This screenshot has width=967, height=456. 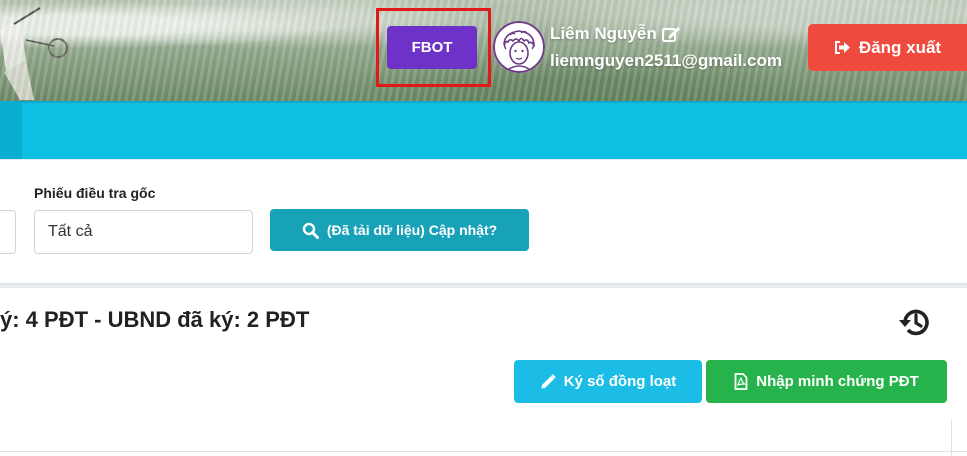 I want to click on user-avatar-icon, so click(x=519, y=47).